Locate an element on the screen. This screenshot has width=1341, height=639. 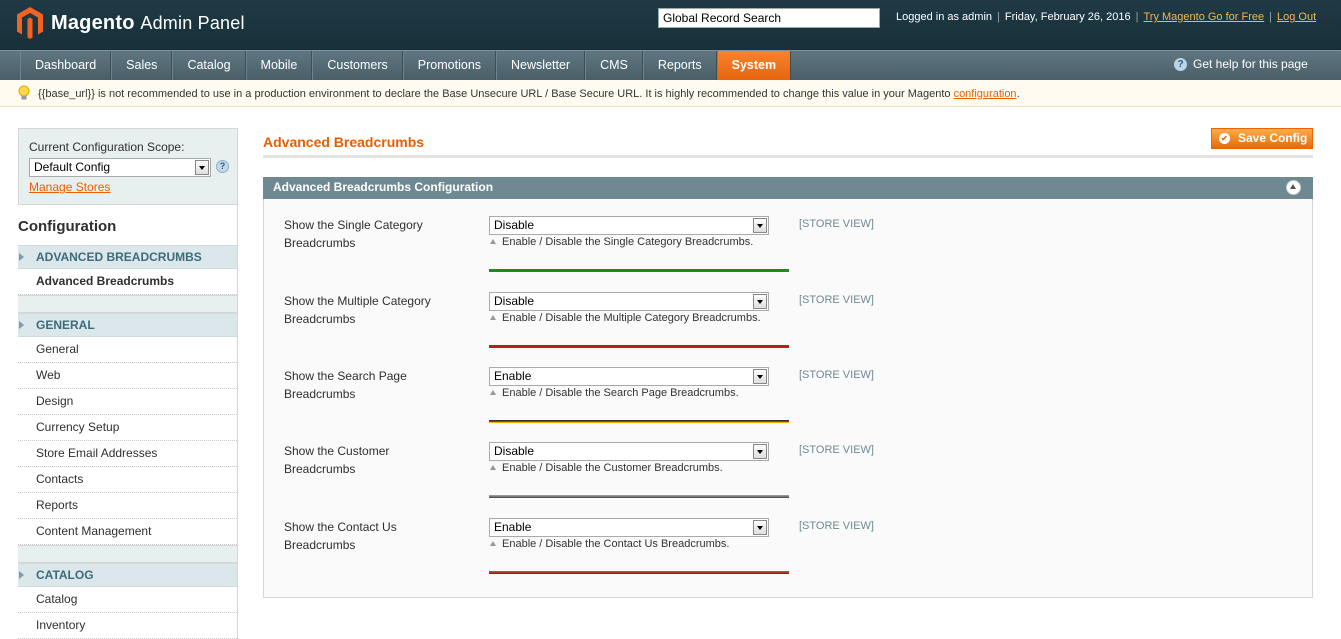
collapse-icon is located at coordinates (1293, 187).